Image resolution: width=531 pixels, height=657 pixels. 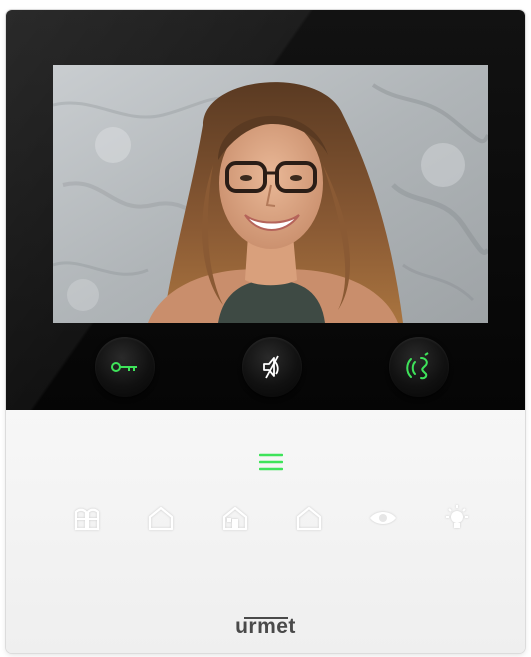 I want to click on light-button, so click(x=457, y=518).